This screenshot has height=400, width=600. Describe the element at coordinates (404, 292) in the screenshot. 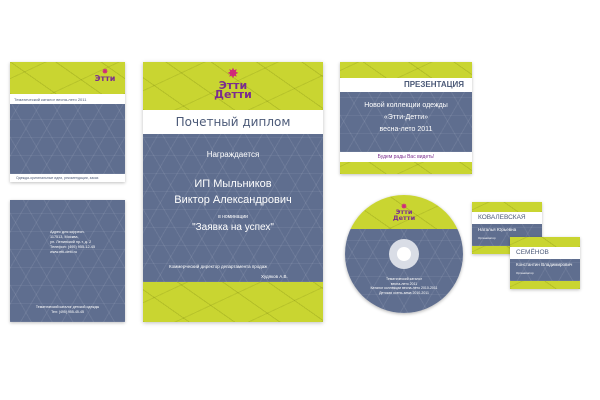

I see `cd-line4: Детская осень-зима 2010-2011` at that location.